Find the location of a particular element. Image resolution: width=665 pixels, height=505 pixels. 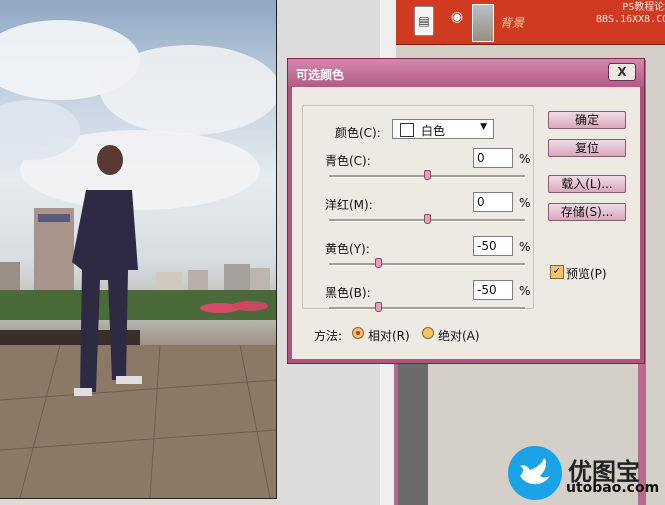

black-value: -50 is located at coordinates (487, 290).